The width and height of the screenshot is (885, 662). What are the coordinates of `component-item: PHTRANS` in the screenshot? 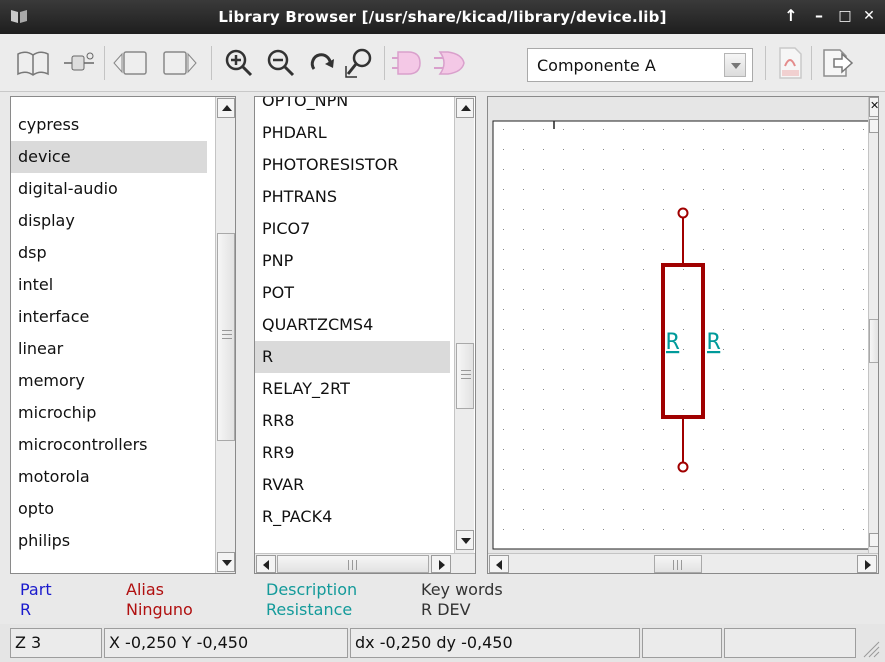 It's located at (352, 197).